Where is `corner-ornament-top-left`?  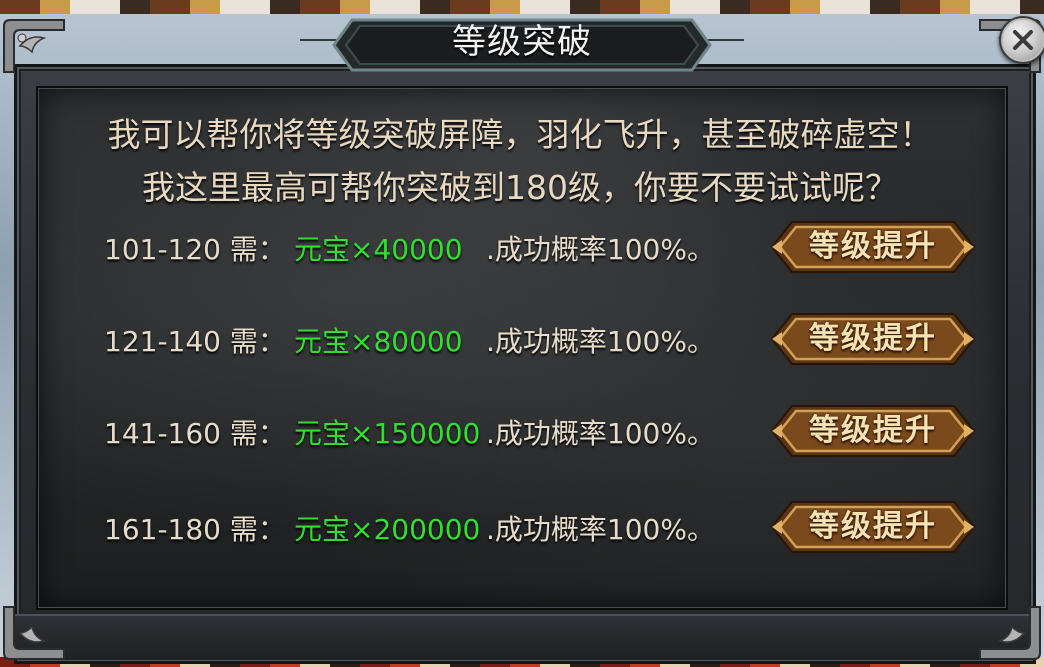 corner-ornament-top-left is located at coordinates (35, 46).